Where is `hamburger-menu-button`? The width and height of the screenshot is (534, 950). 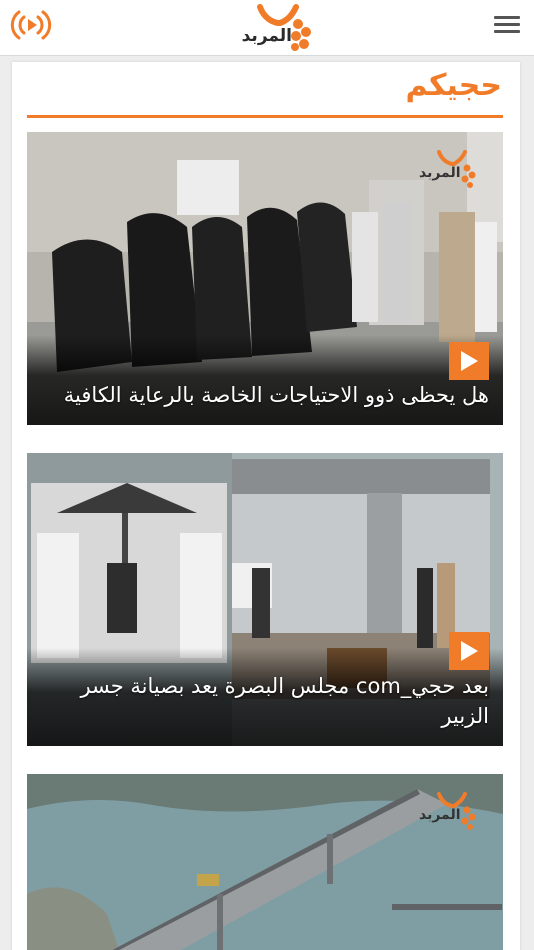 hamburger-menu-button is located at coordinates (507, 27).